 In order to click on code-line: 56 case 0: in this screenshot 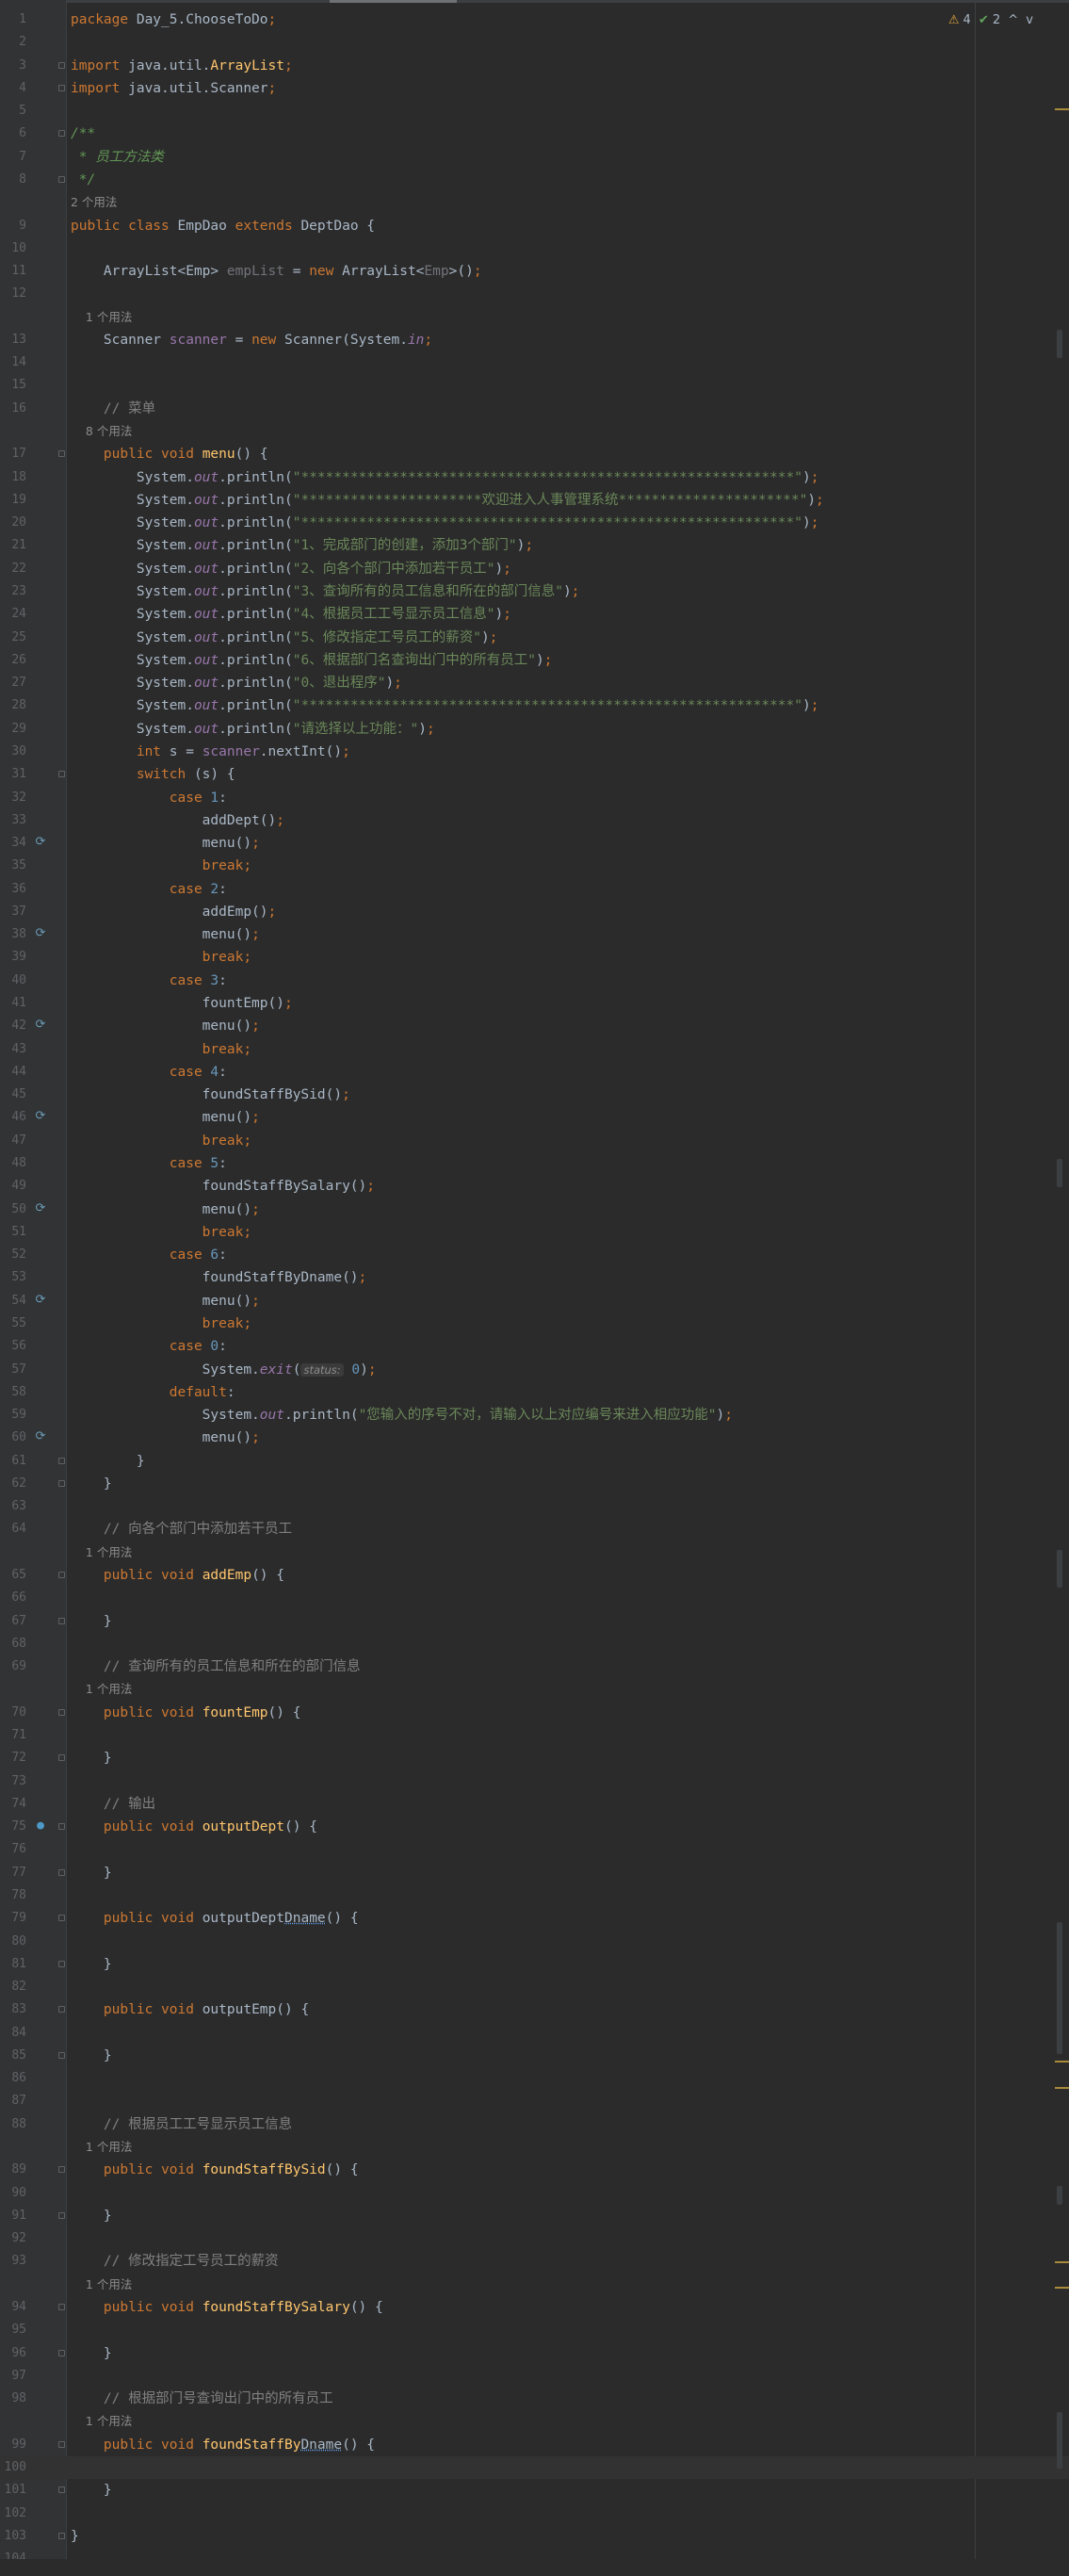, I will do `click(534, 1346)`.